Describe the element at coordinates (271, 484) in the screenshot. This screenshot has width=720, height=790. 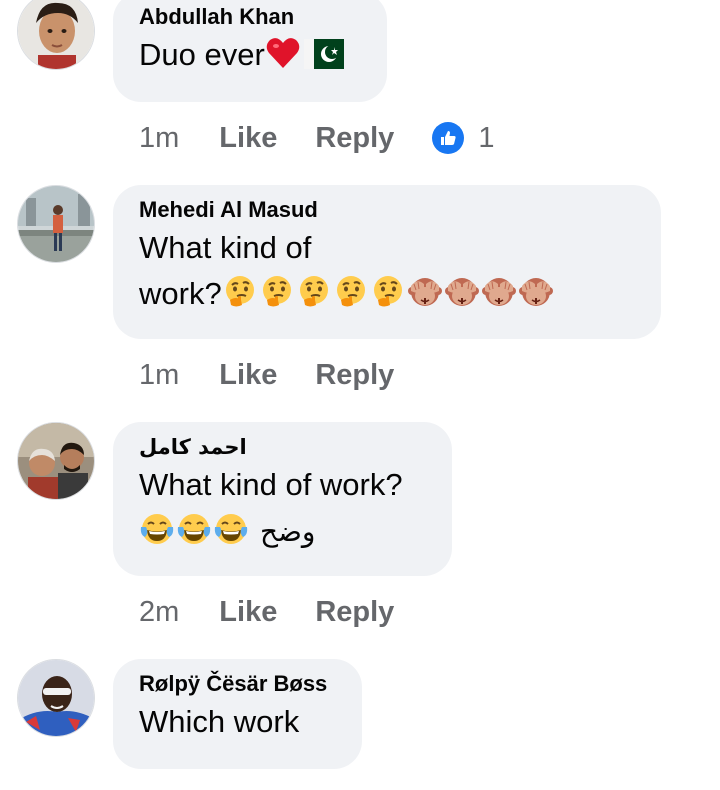
I see `comment-body: What kind of work?` at that location.